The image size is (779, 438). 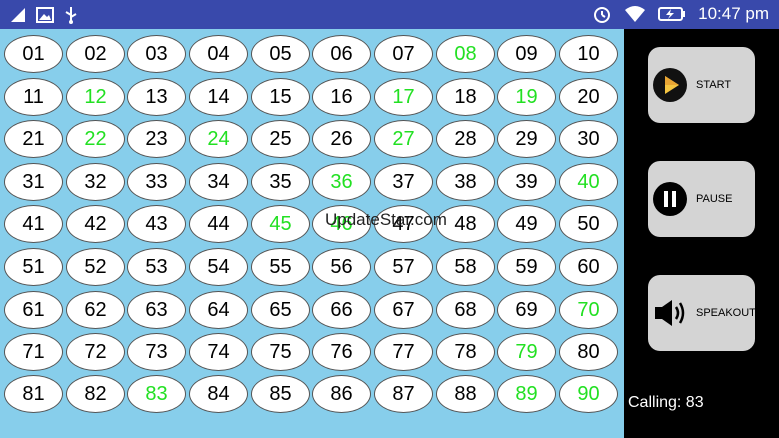 I want to click on number-cell: 83, so click(x=156, y=394).